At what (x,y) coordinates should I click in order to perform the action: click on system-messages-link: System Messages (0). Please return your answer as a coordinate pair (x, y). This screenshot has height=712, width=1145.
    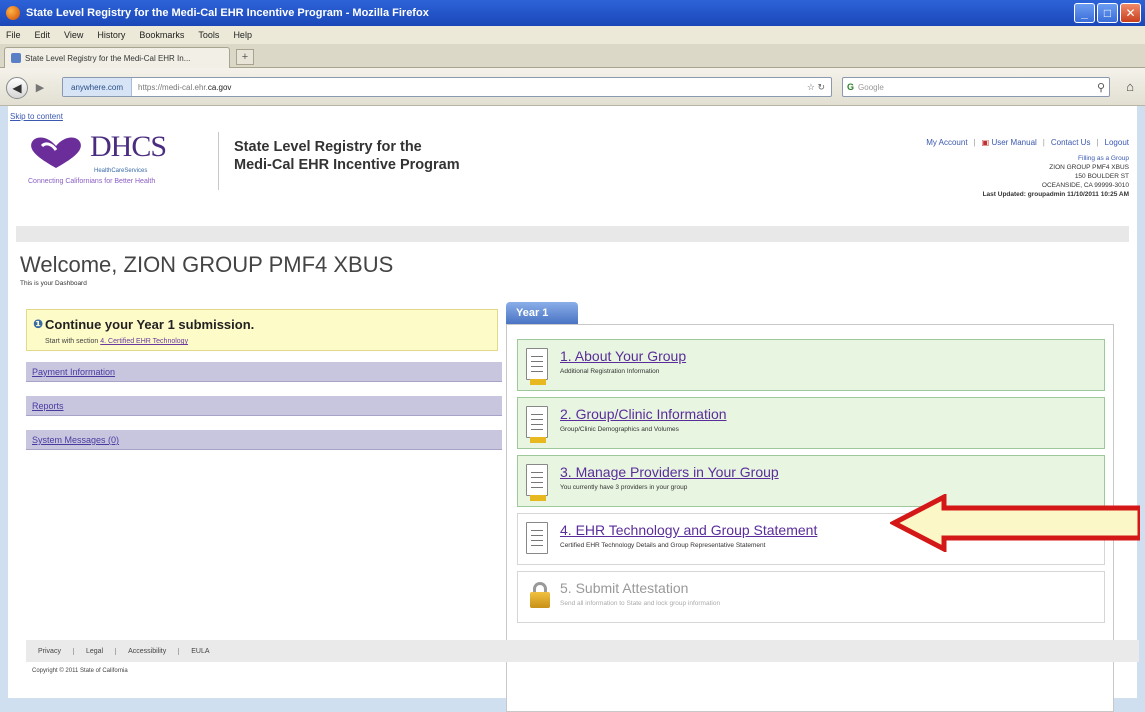
    Looking at the image, I should click on (264, 440).